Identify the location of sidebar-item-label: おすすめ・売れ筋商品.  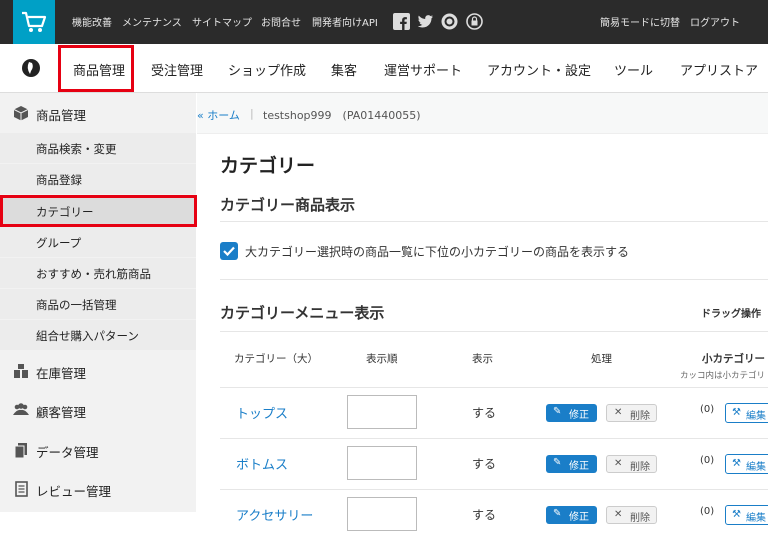
(93, 274).